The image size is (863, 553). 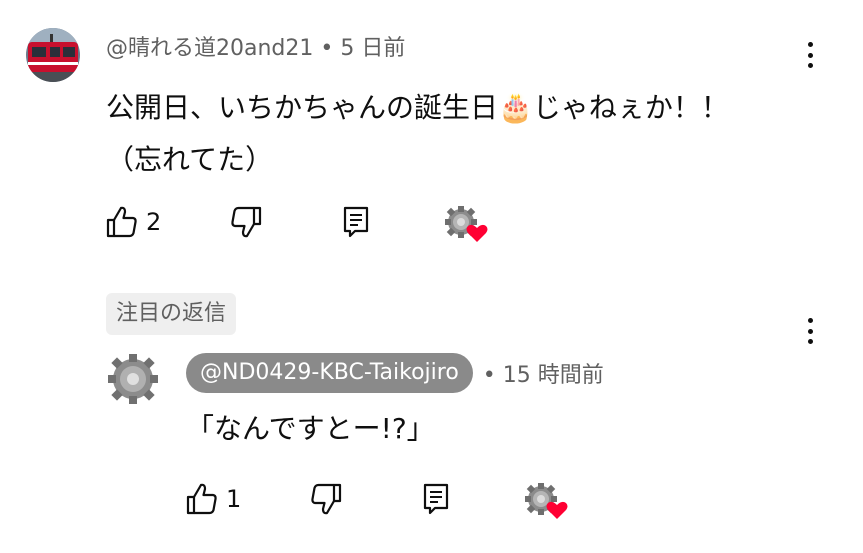 I want to click on reply-text: 「なんですとー!?」, so click(x=310, y=428).